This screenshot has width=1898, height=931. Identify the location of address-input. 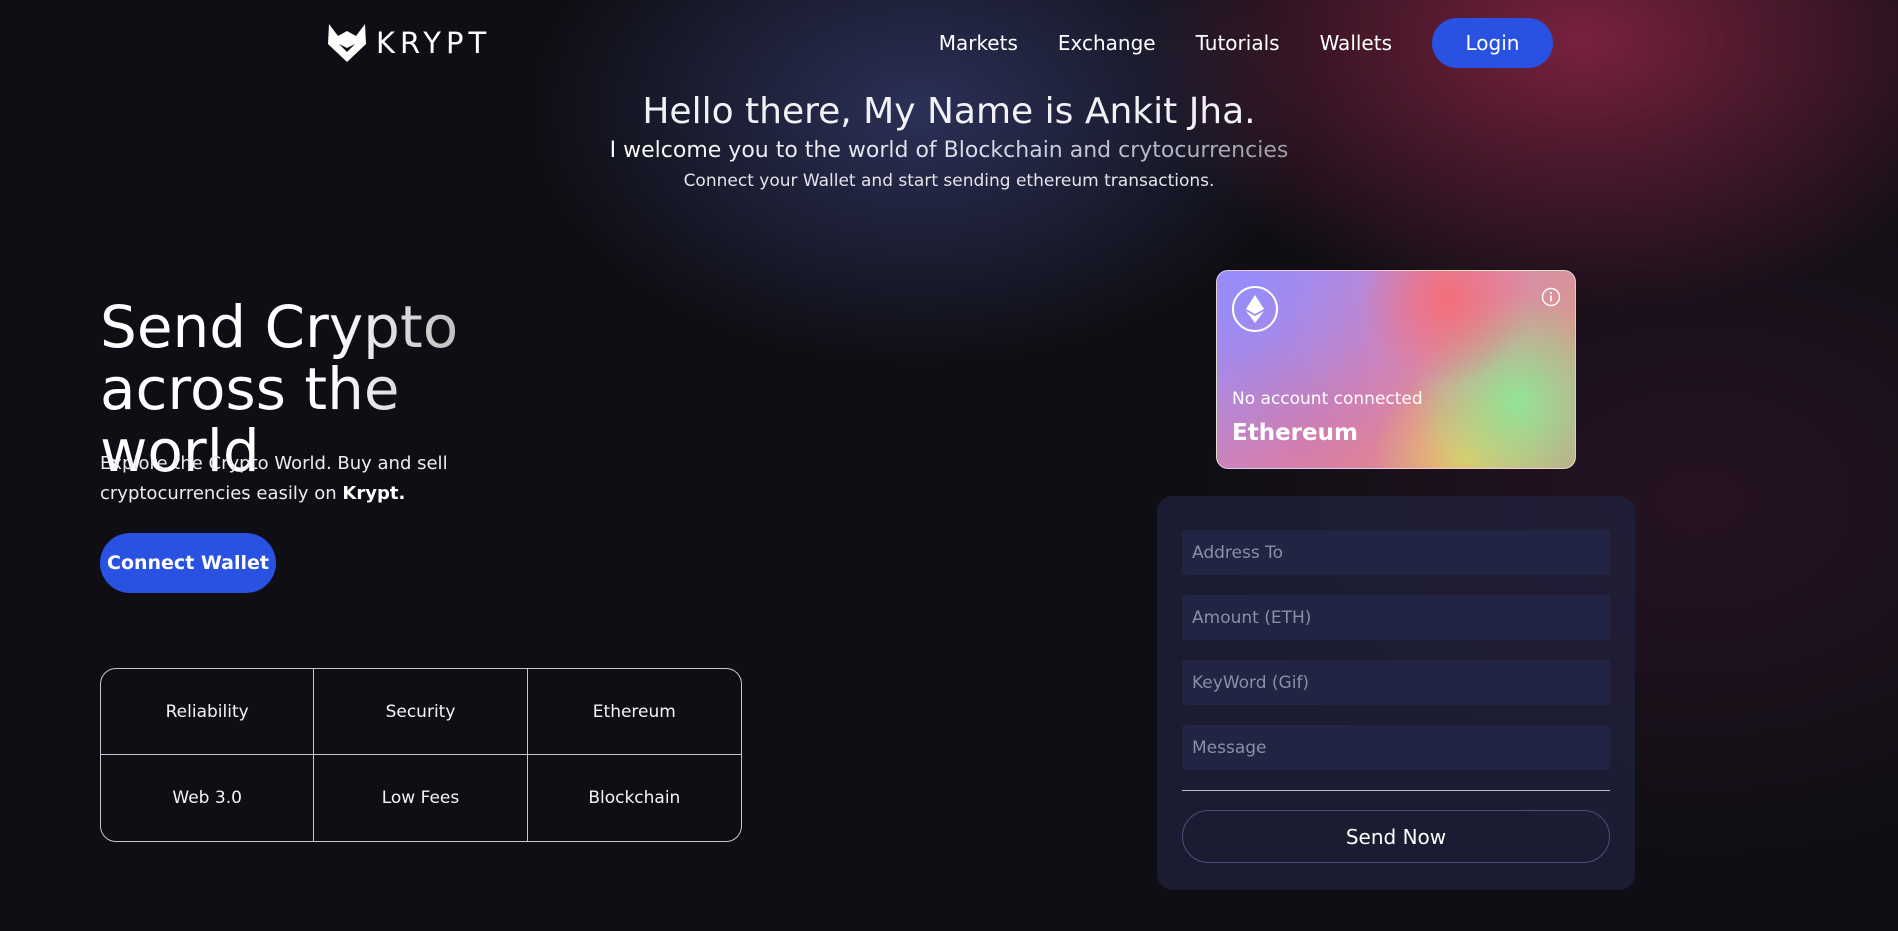
(1396, 552).